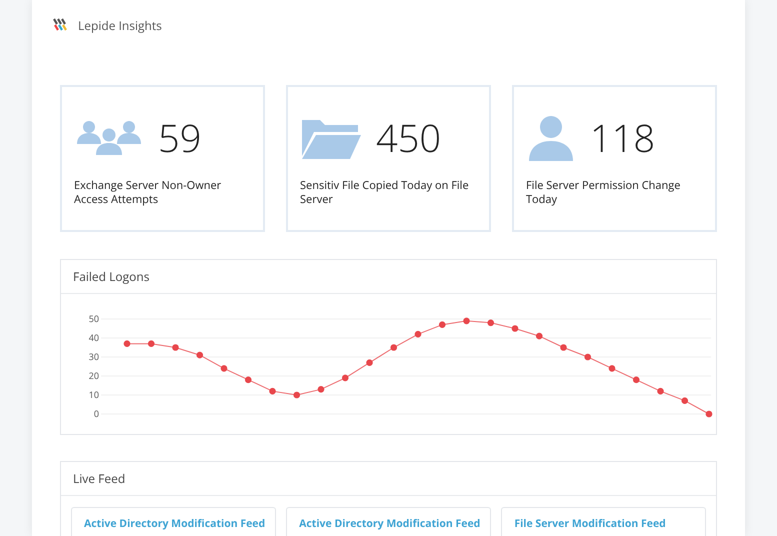 Image resolution: width=777 pixels, height=536 pixels. What do you see at coordinates (148, 193) in the screenshot?
I see `stat-label: Exchange Server Non-Owner Access Attempts` at bounding box center [148, 193].